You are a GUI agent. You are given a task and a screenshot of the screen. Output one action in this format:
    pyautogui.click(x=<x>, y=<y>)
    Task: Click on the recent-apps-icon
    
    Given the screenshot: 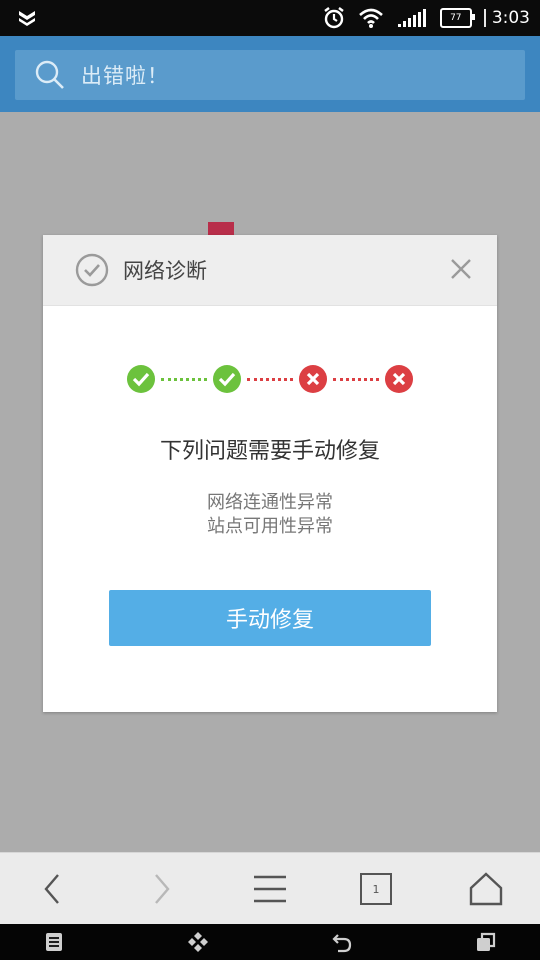 What is the action you would take?
    pyautogui.click(x=486, y=942)
    